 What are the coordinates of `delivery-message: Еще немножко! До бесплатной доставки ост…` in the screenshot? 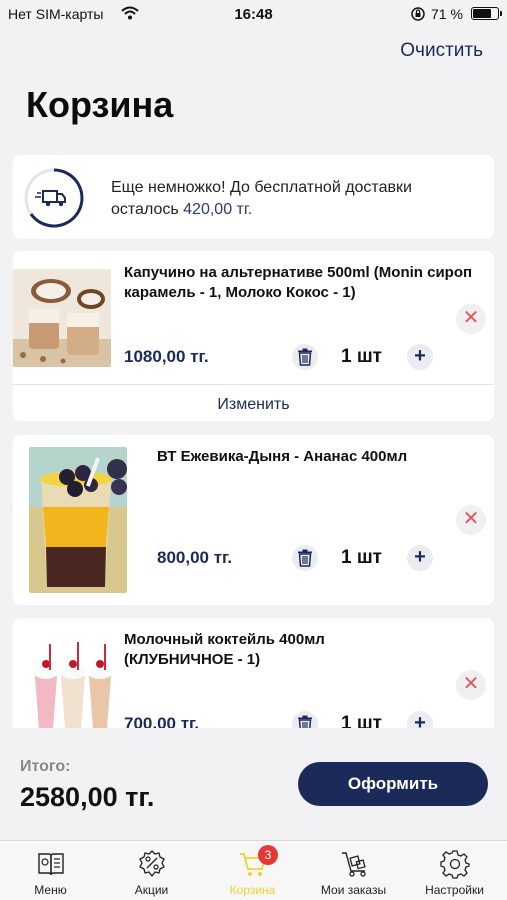 It's located at (296, 199).